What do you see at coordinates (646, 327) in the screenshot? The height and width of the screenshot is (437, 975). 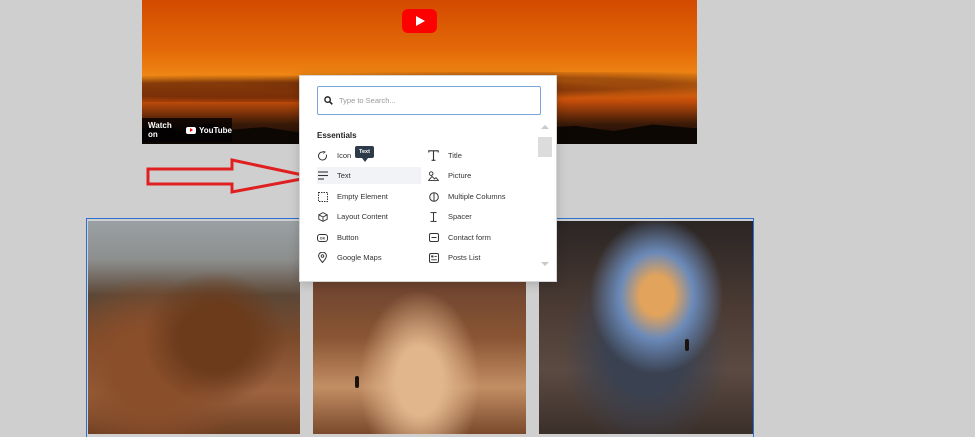 I see `gallery-photo-rock-arch` at bounding box center [646, 327].